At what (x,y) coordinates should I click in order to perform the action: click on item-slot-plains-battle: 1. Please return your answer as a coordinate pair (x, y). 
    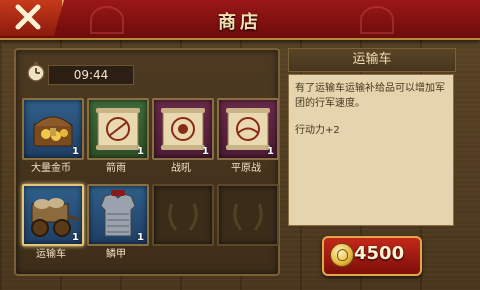
    Looking at the image, I should click on (248, 129).